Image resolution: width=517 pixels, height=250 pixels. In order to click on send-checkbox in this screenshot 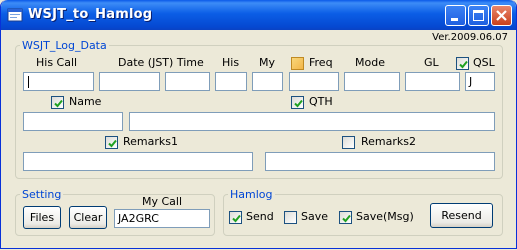, I will do `click(235, 217)`.